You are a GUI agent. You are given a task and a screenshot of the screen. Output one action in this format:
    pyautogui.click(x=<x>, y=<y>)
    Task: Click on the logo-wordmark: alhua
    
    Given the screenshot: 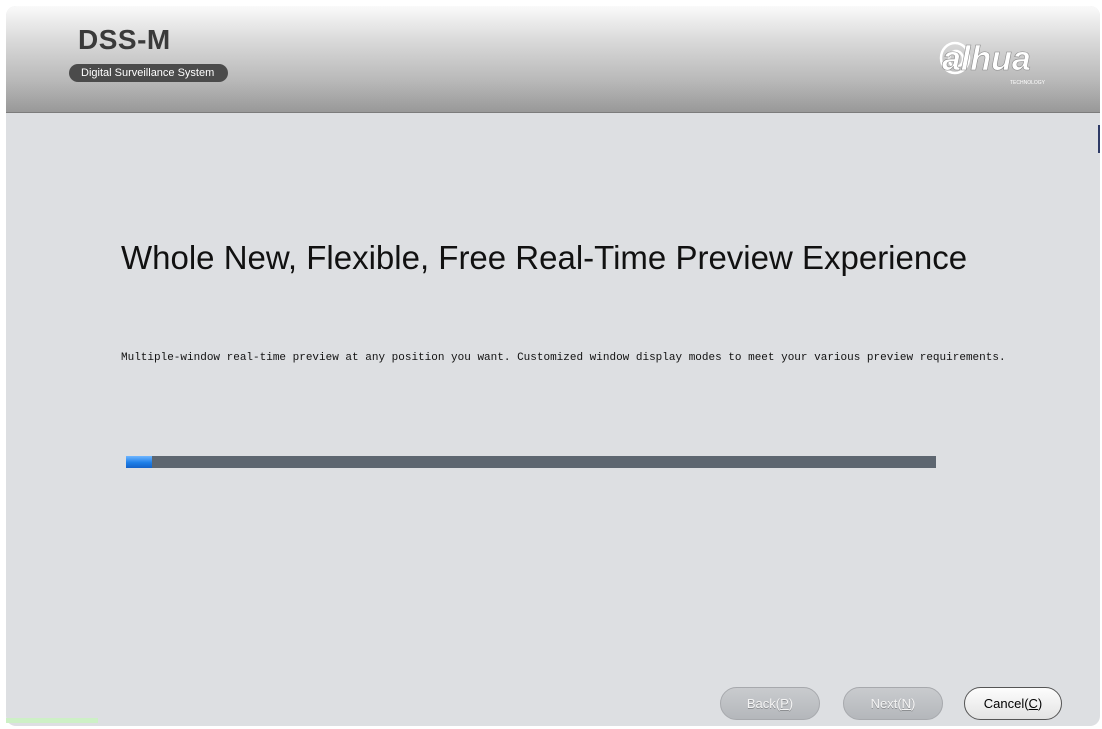 What is the action you would take?
    pyautogui.click(x=986, y=59)
    